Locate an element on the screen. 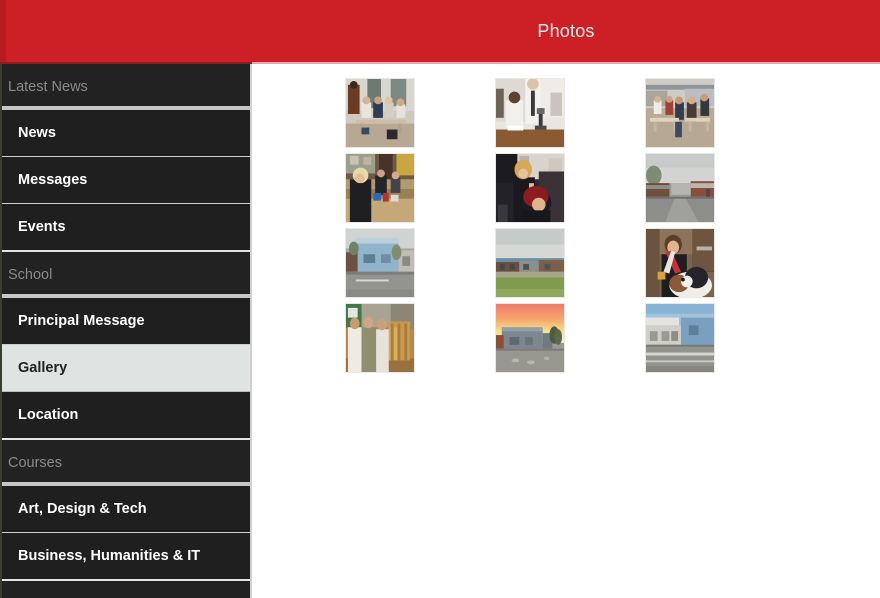 This screenshot has width=880, height=598. photo-thumbnail-campus-building-green-field is located at coordinates (530, 263).